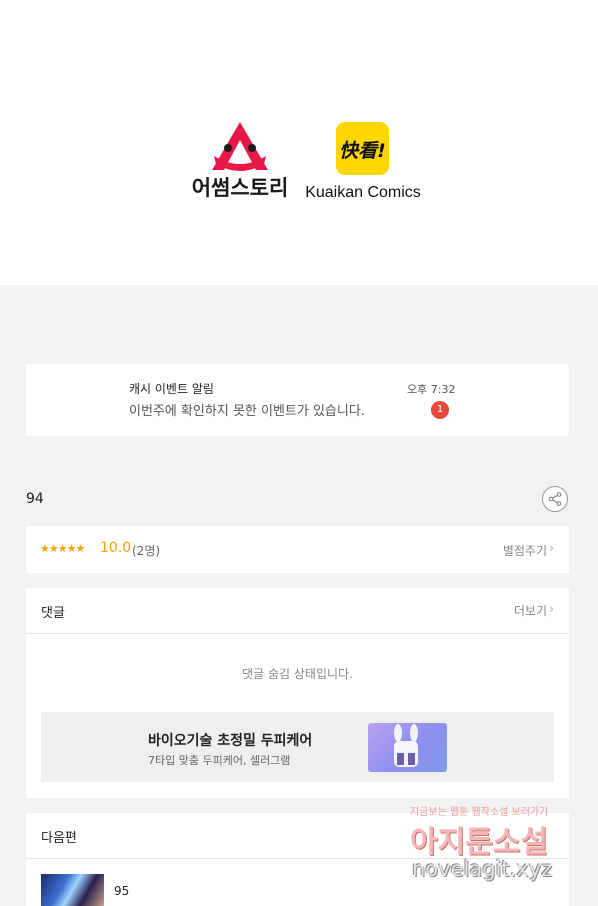  Describe the element at coordinates (297, 674) in the screenshot. I see `comments-hidden-message: 댓글 숨김 상태입니다.` at that location.